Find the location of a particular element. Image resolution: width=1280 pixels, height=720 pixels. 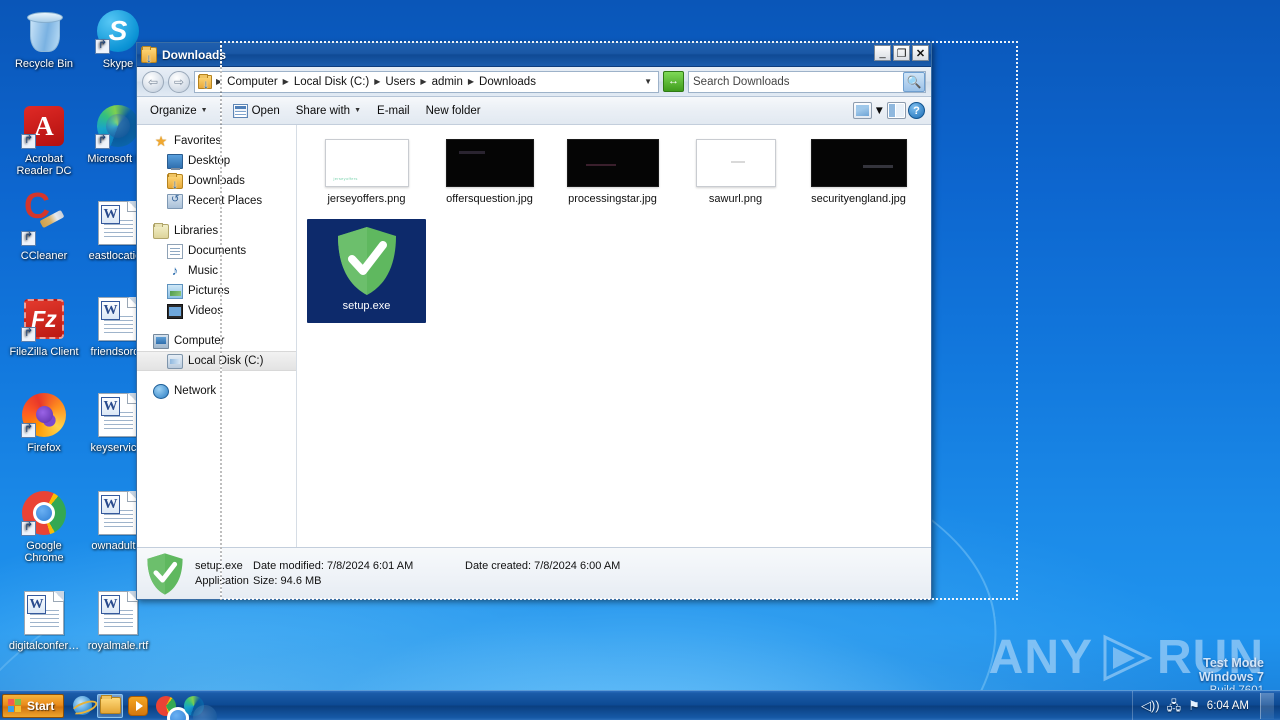

nav-item-downloads: Downloads is located at coordinates (216, 181).